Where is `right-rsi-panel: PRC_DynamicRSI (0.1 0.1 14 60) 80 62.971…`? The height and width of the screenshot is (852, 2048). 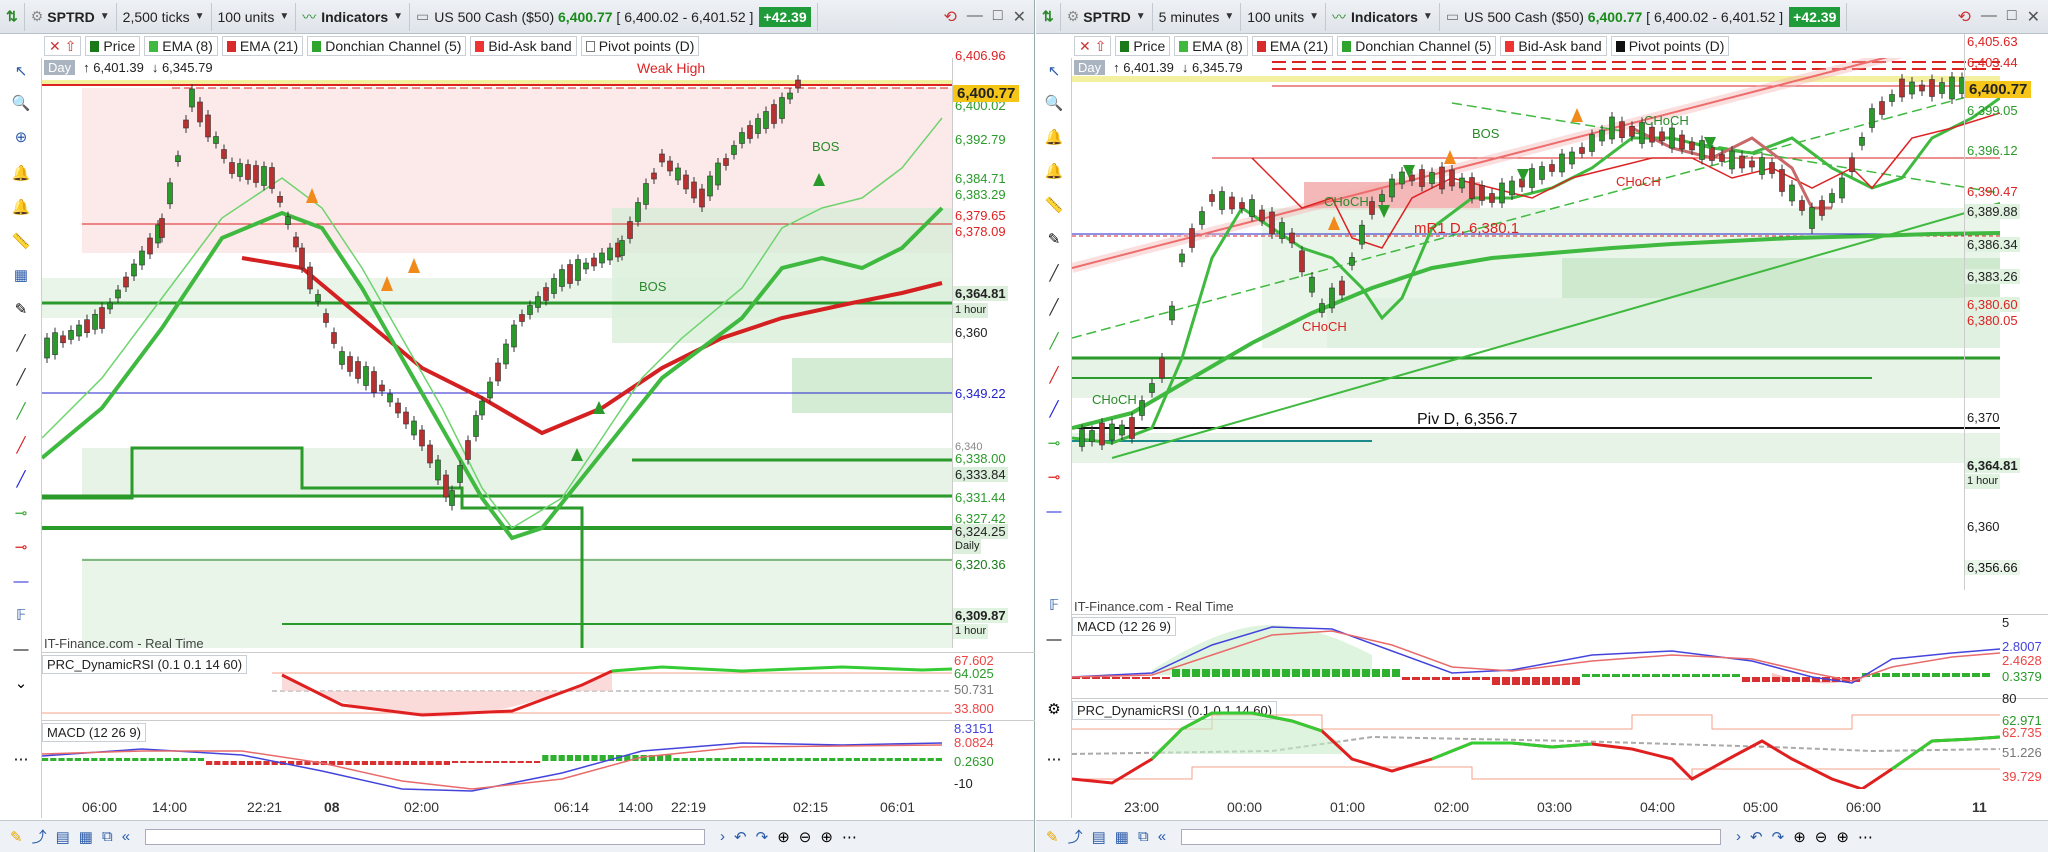
right-rsi-panel: PRC_DynamicRSI (0.1 0.1 14 60) 80 62.971… is located at coordinates (1560, 740).